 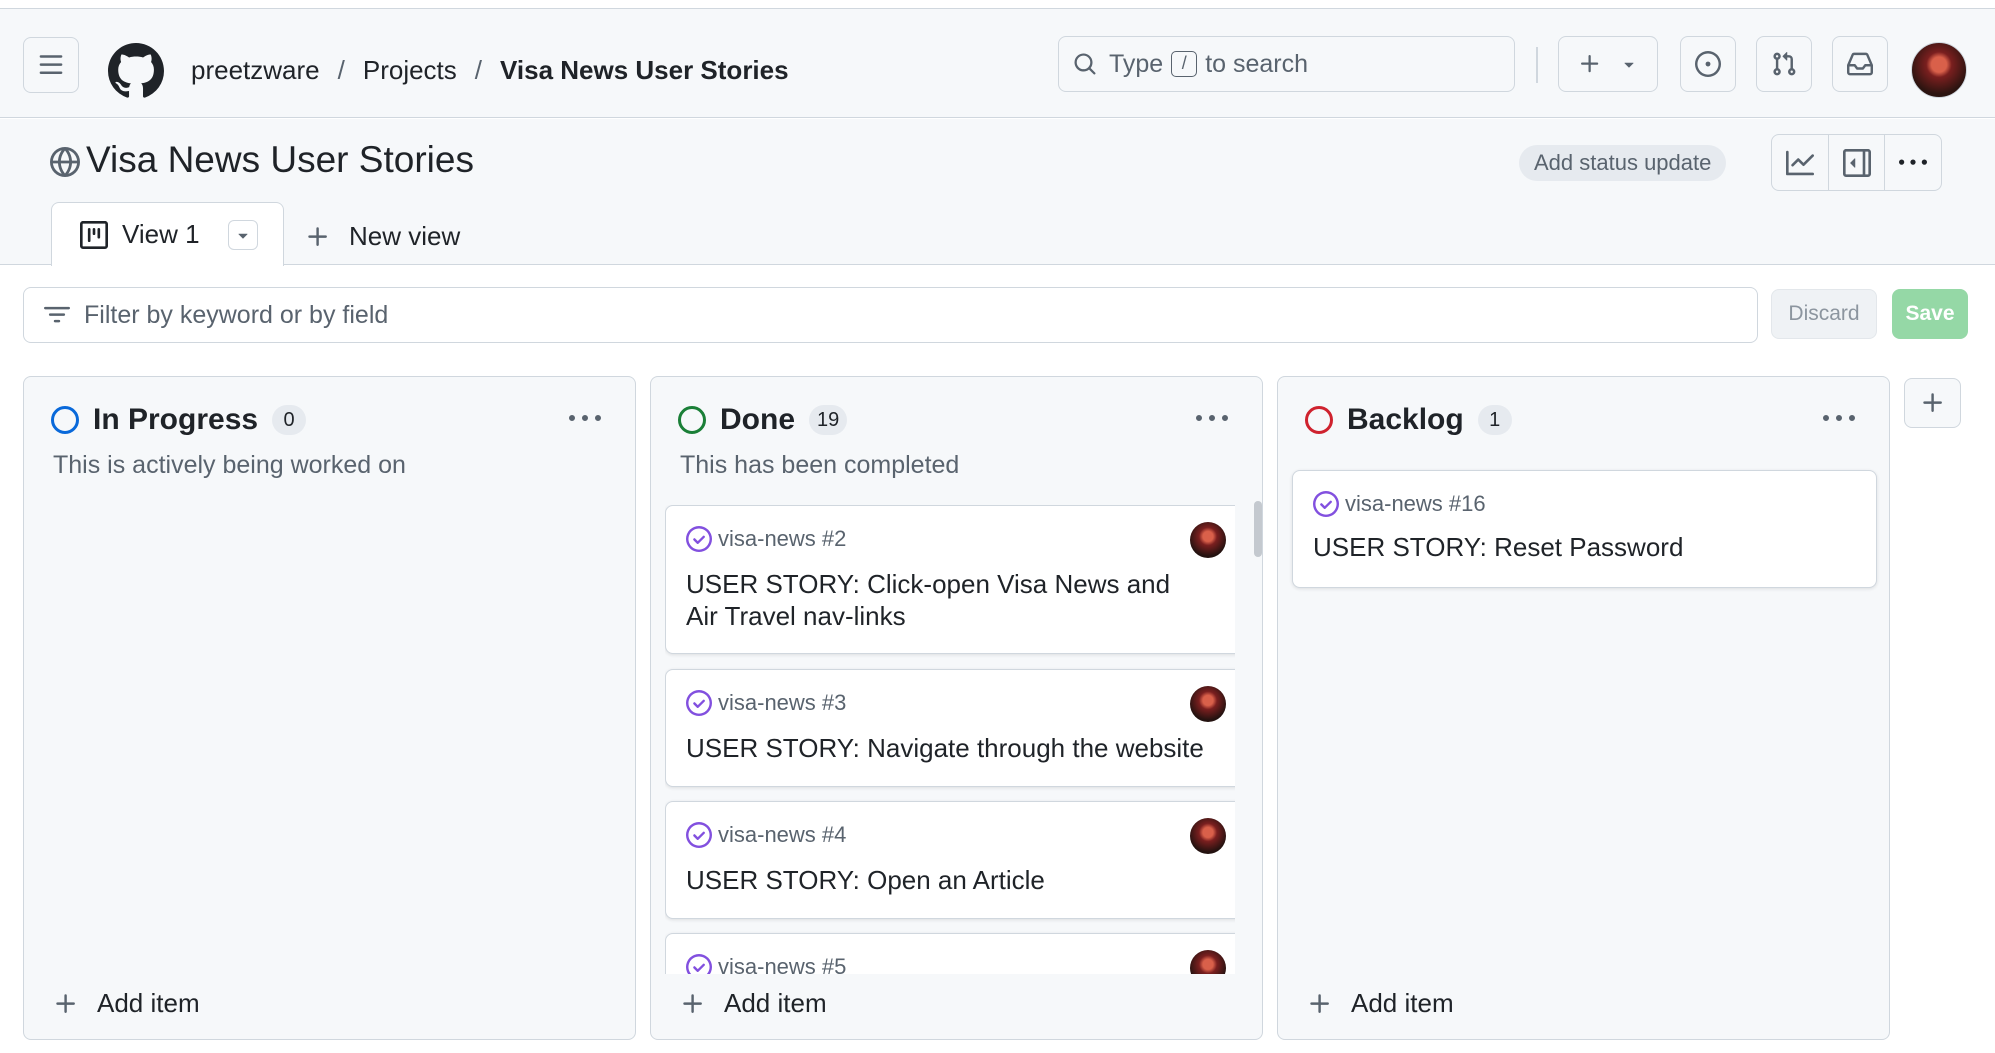 What do you see at coordinates (410, 70) in the screenshot?
I see `breadcrumb-projects: Projects` at bounding box center [410, 70].